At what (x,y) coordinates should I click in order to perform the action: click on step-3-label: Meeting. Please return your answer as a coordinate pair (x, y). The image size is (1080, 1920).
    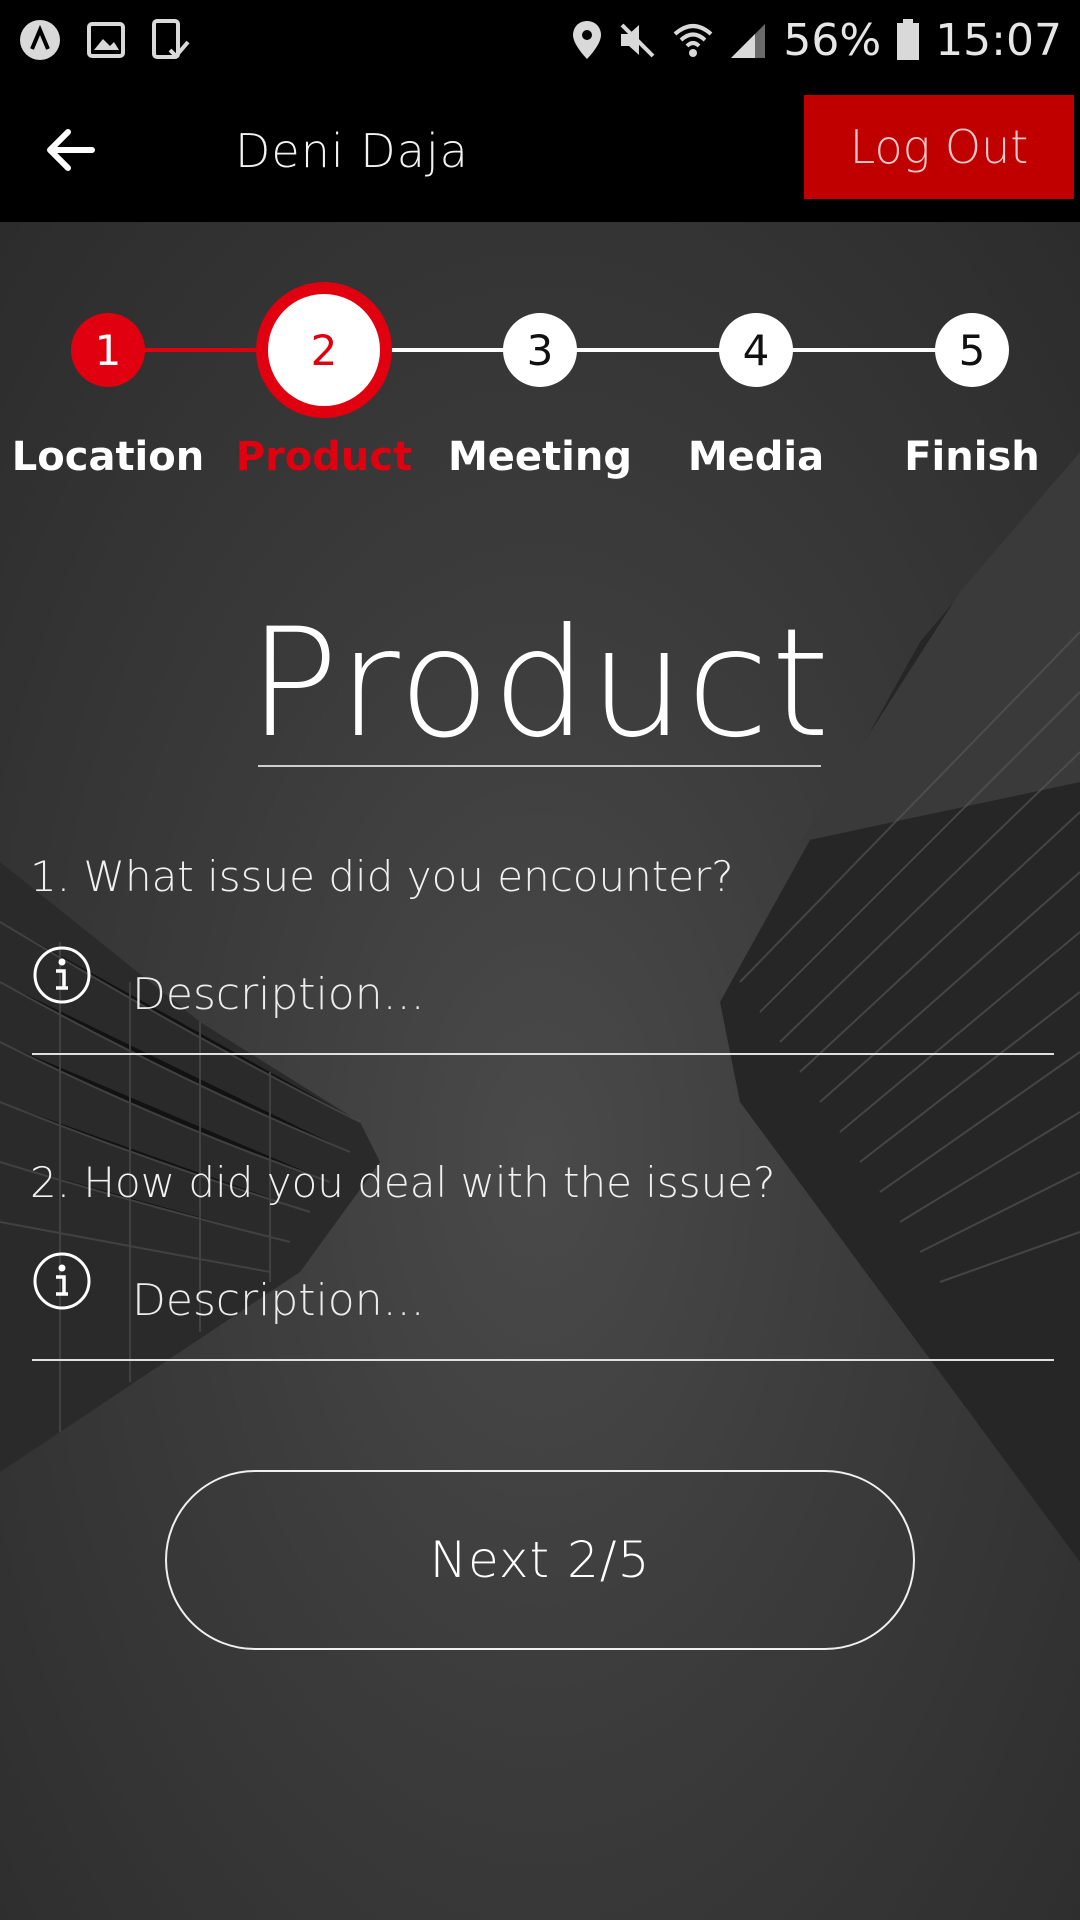
    Looking at the image, I should click on (539, 457).